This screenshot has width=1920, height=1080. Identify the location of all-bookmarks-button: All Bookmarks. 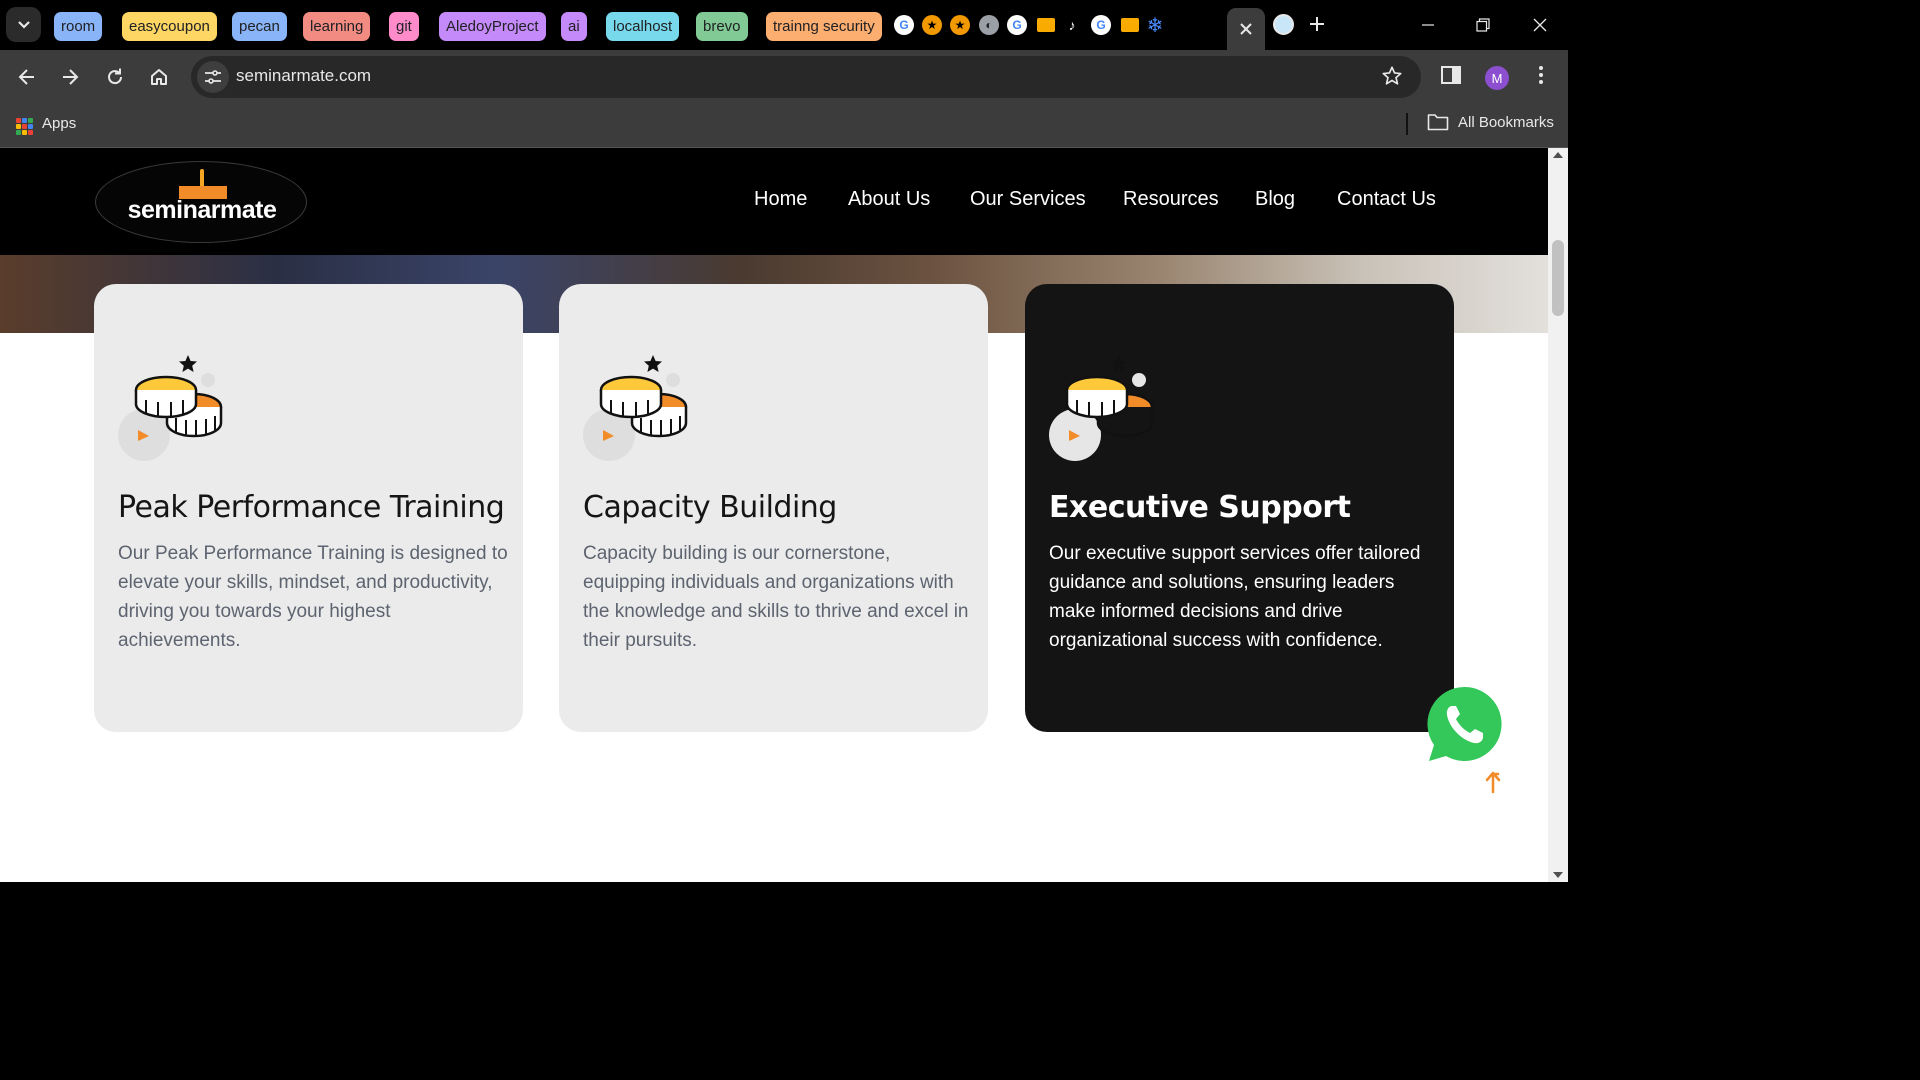
(1490, 122).